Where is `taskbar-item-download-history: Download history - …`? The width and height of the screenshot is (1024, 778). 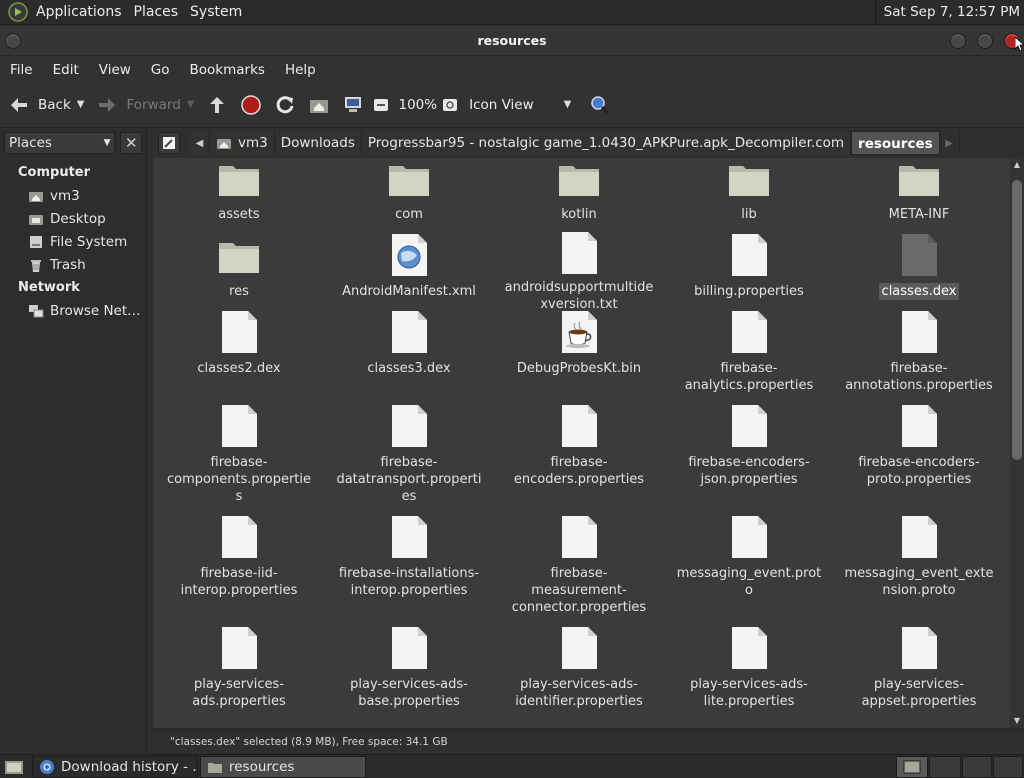 taskbar-item-download-history: Download history - … is located at coordinates (115, 766).